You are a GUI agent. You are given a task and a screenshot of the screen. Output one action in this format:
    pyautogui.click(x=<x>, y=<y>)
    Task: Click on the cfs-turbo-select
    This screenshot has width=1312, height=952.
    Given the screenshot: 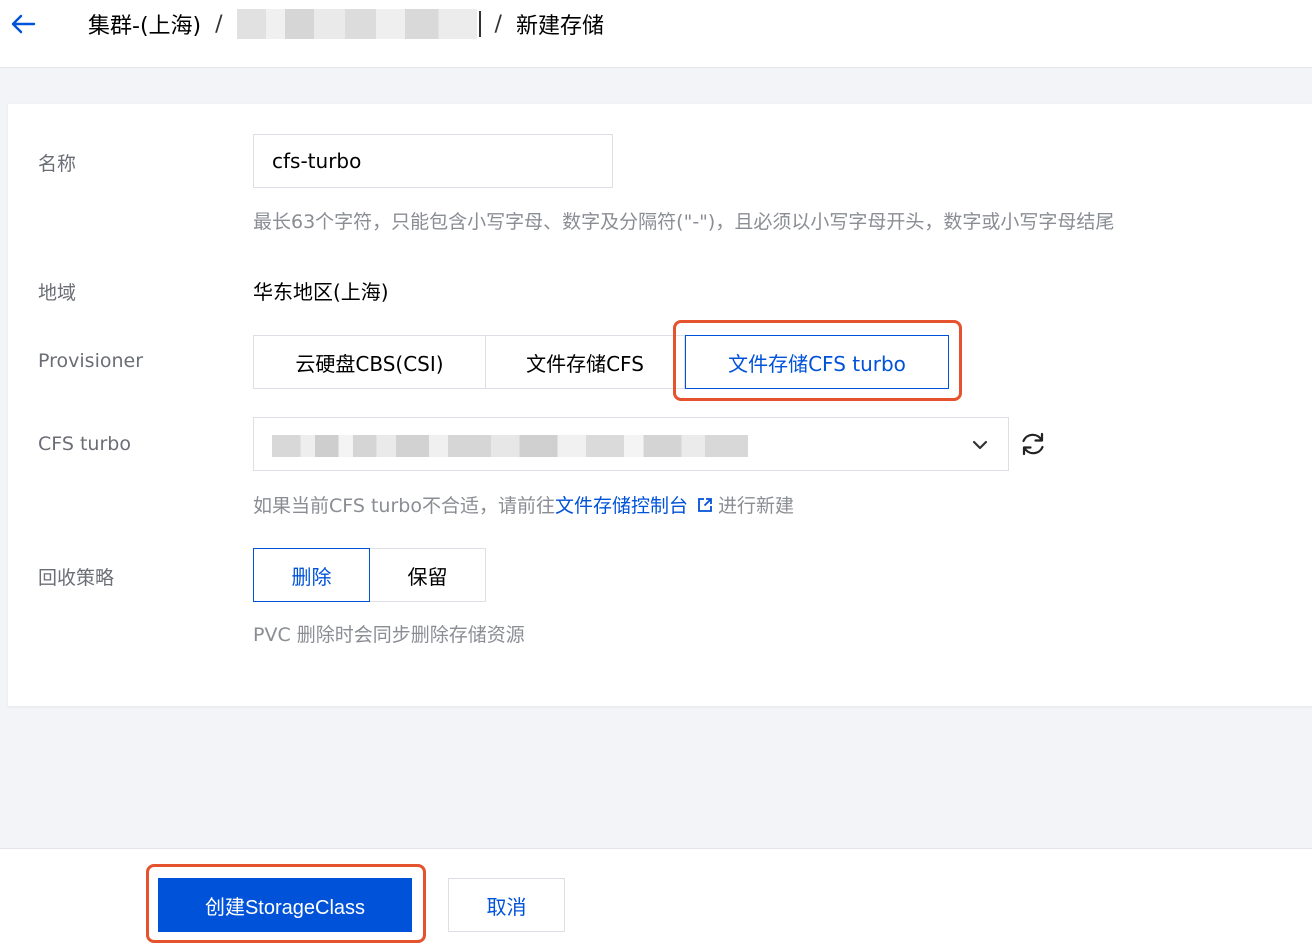 What is the action you would take?
    pyautogui.click(x=631, y=444)
    